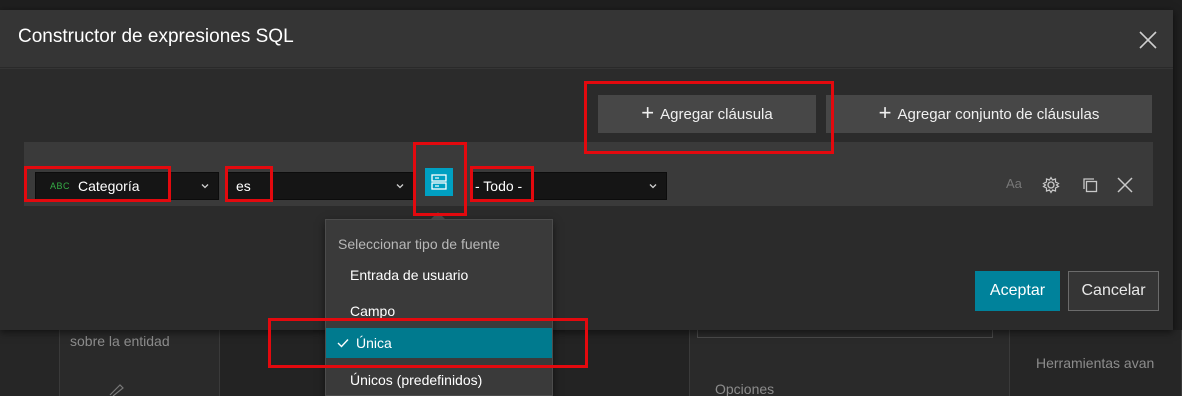  I want to click on option-label: Únicos (predefinidos), so click(416, 380).